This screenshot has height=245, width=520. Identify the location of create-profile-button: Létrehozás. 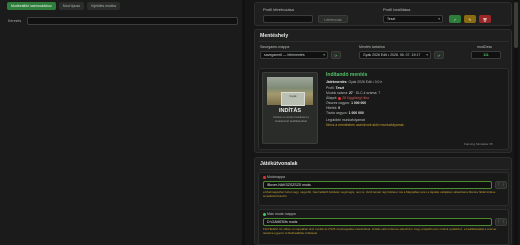
(333, 19).